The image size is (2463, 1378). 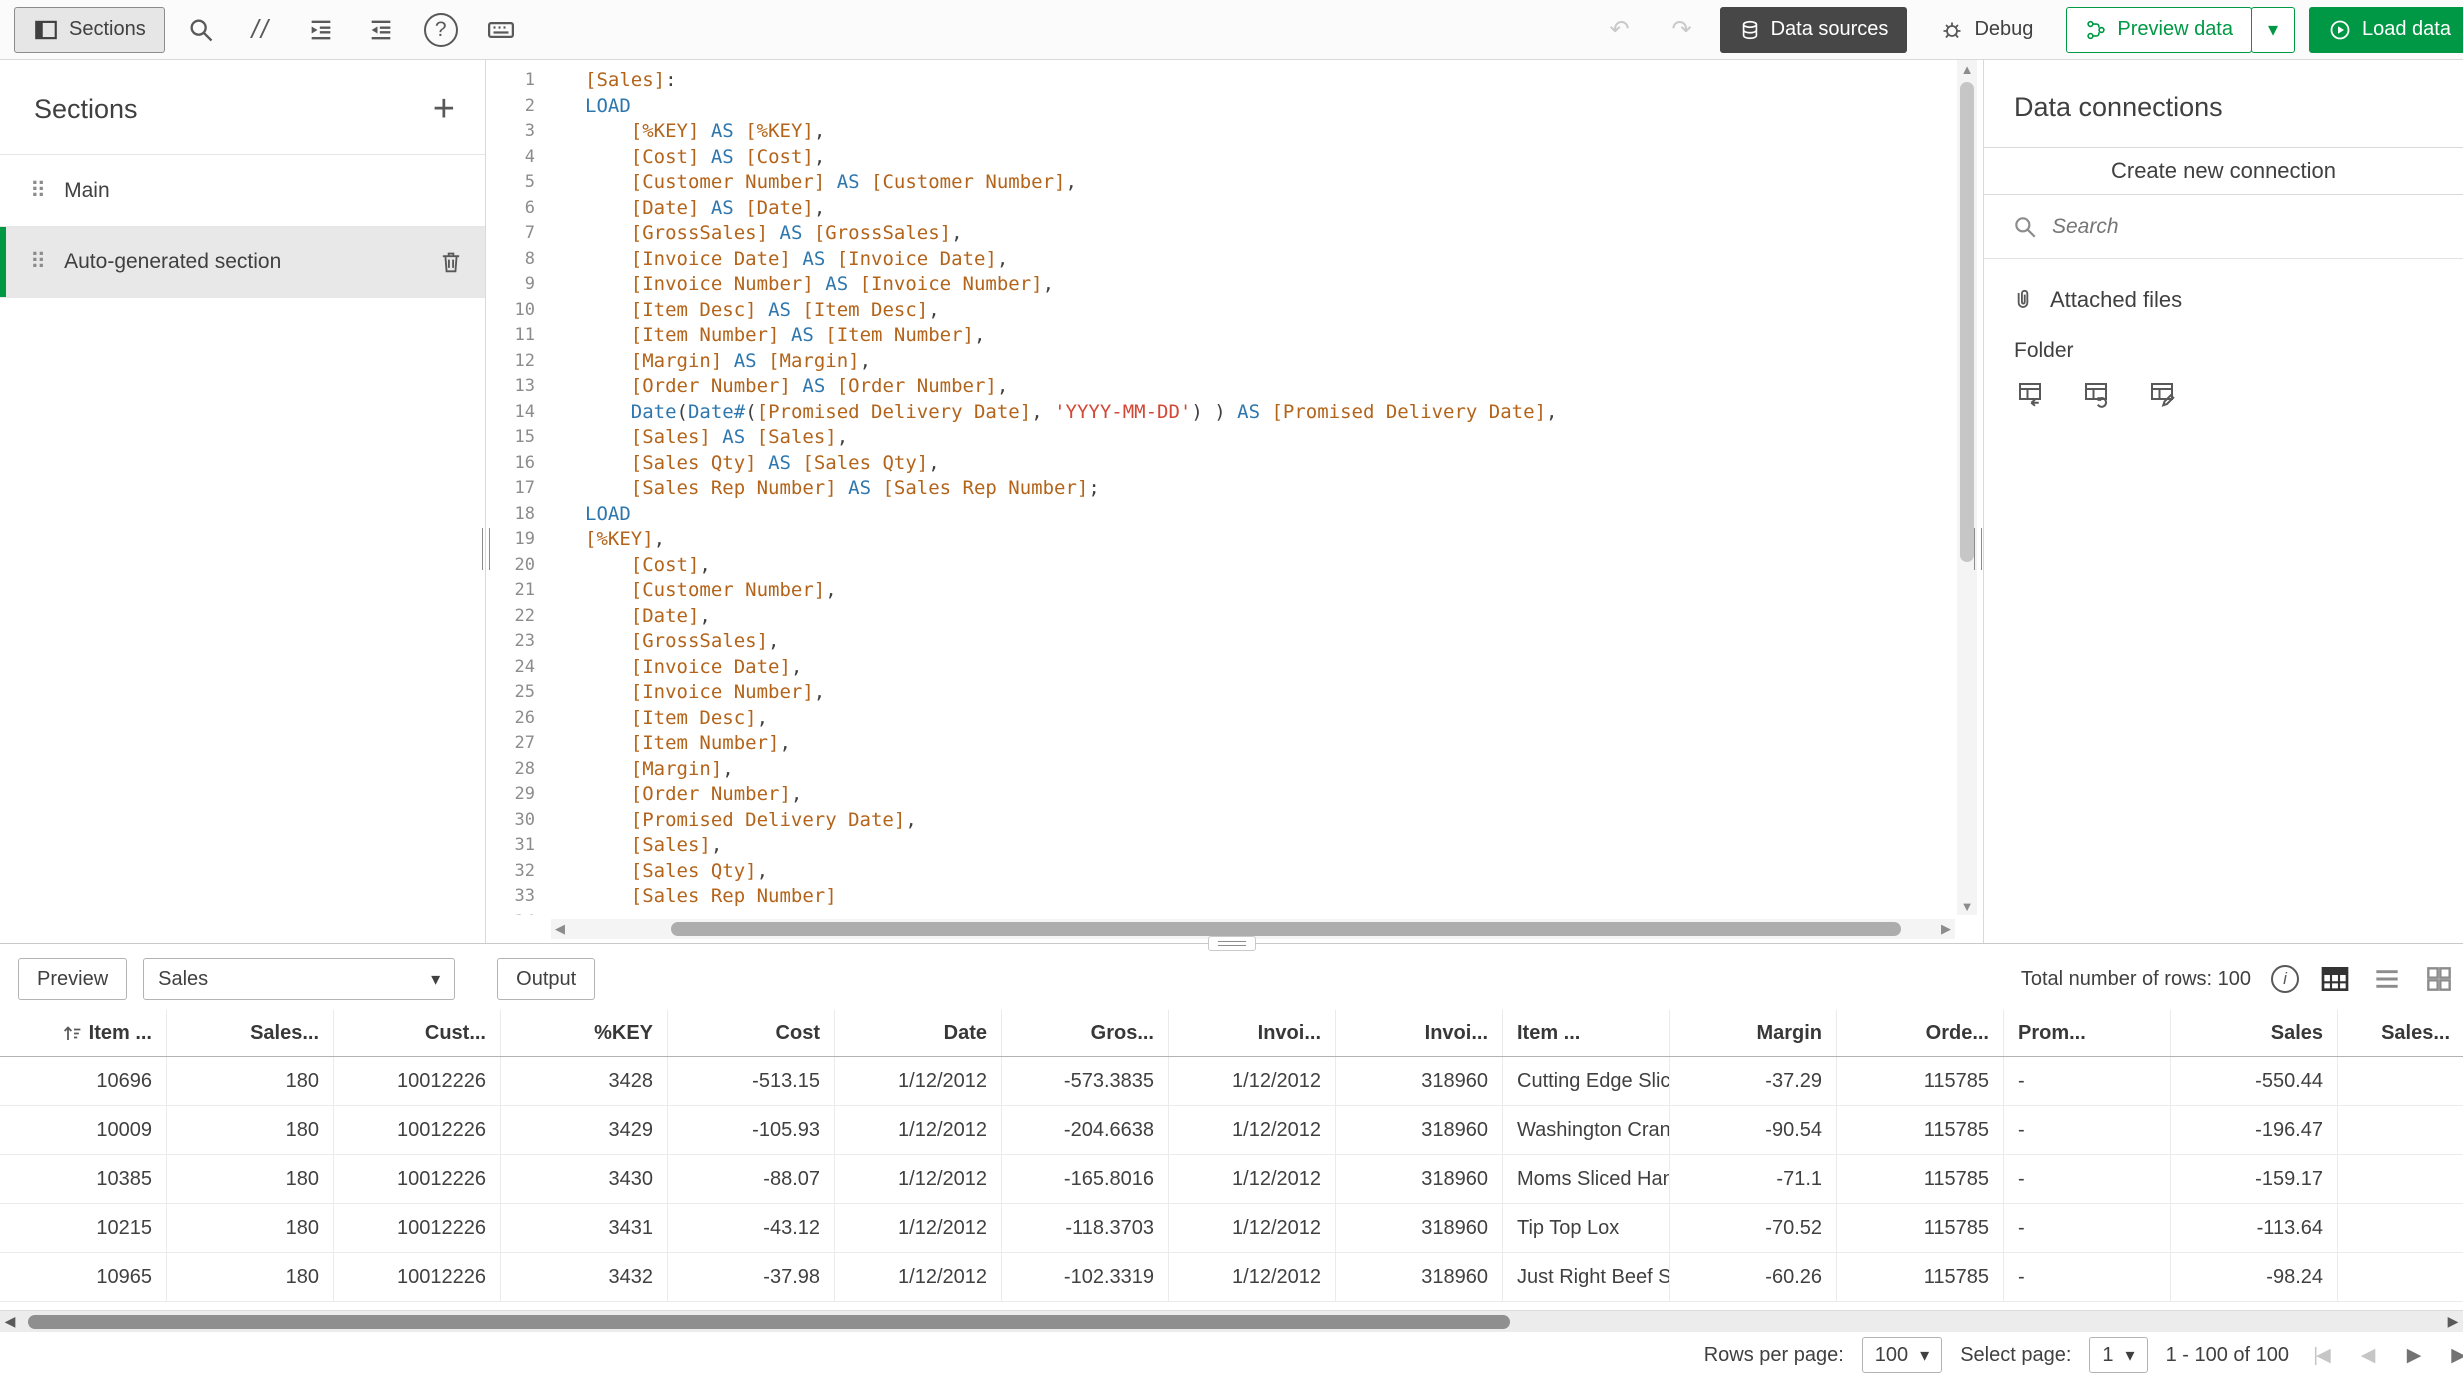 I want to click on column-header: Date, so click(x=918, y=1033).